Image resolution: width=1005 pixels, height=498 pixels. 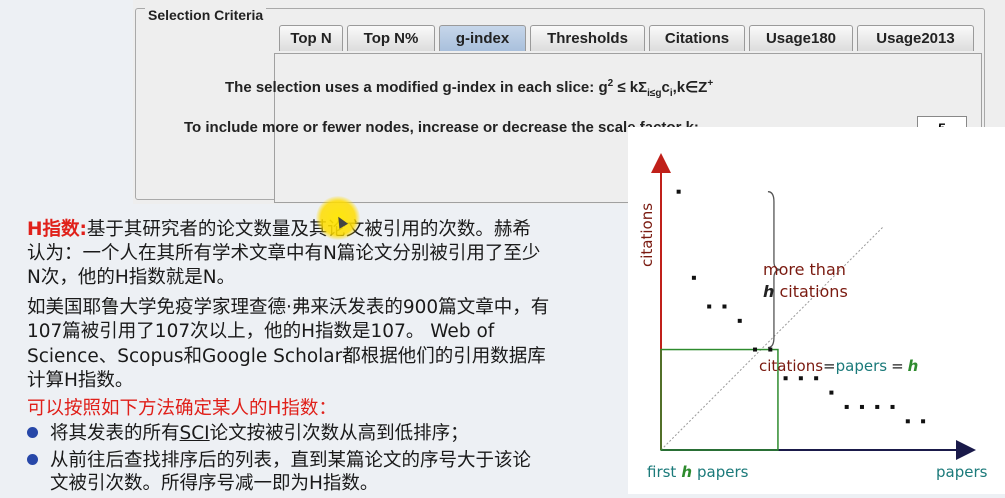 I want to click on eq-h: h, so click(x=913, y=366).